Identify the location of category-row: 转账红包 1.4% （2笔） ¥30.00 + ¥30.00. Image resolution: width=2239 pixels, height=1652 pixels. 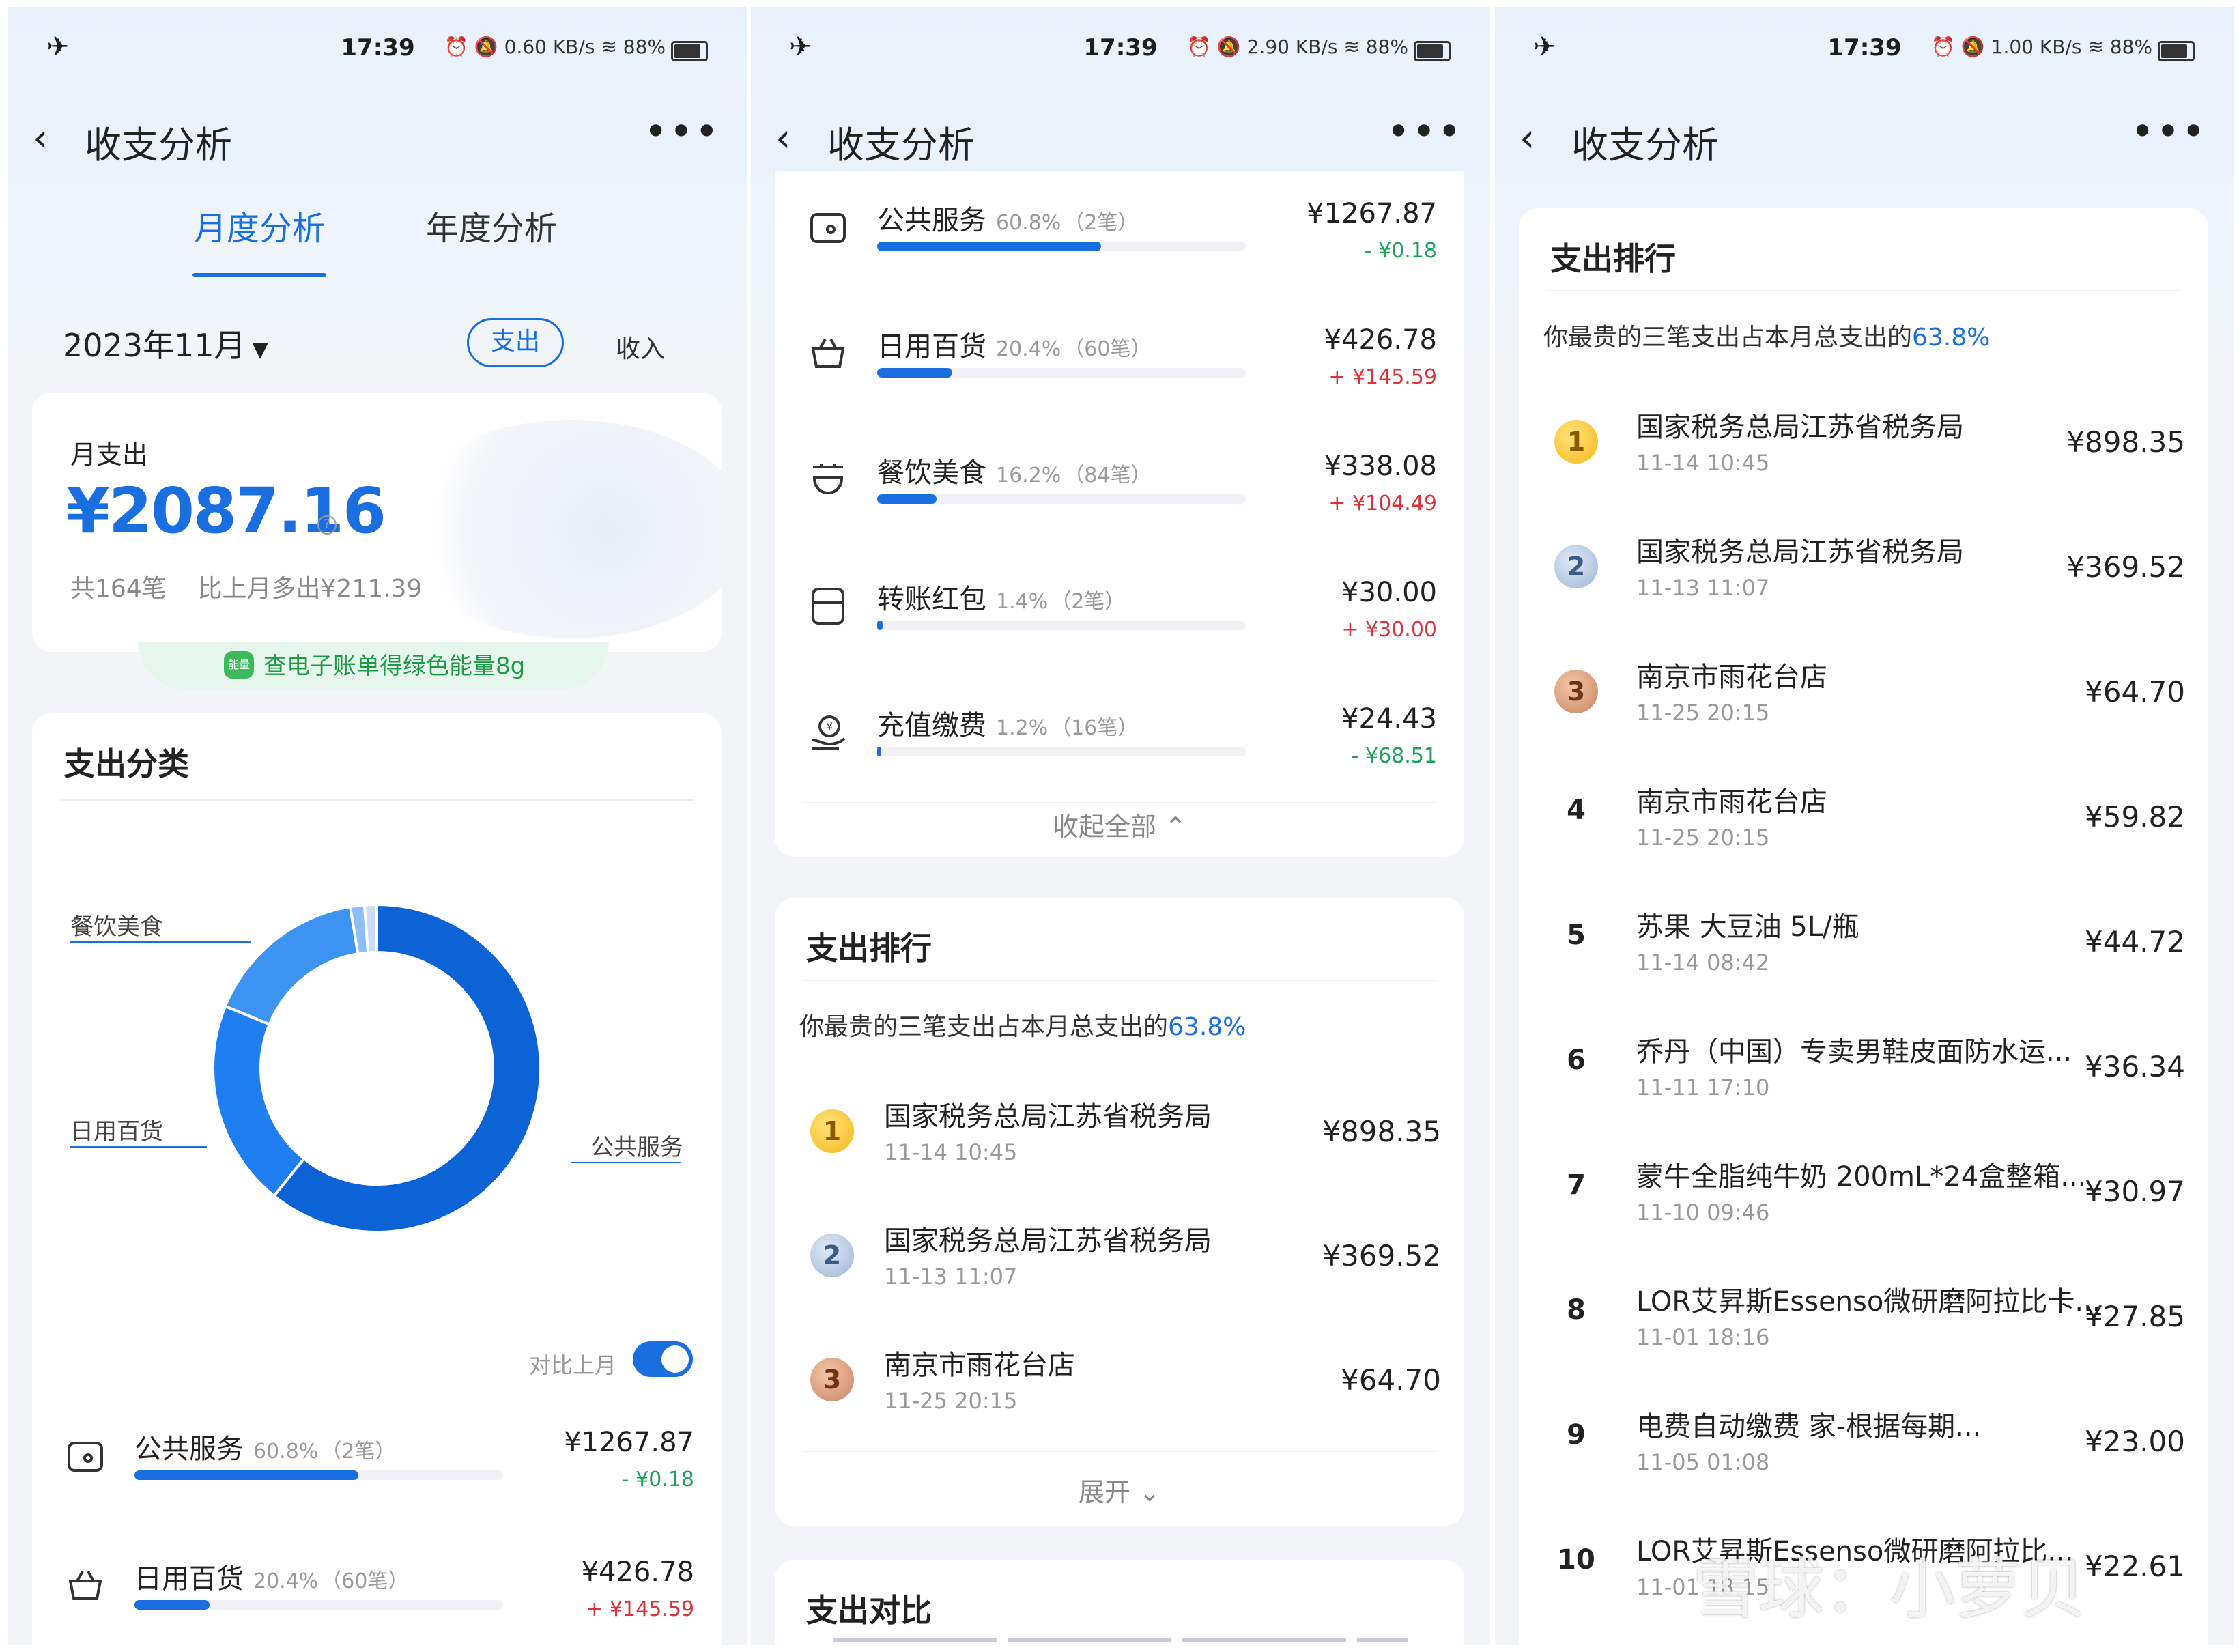
(1119, 621).